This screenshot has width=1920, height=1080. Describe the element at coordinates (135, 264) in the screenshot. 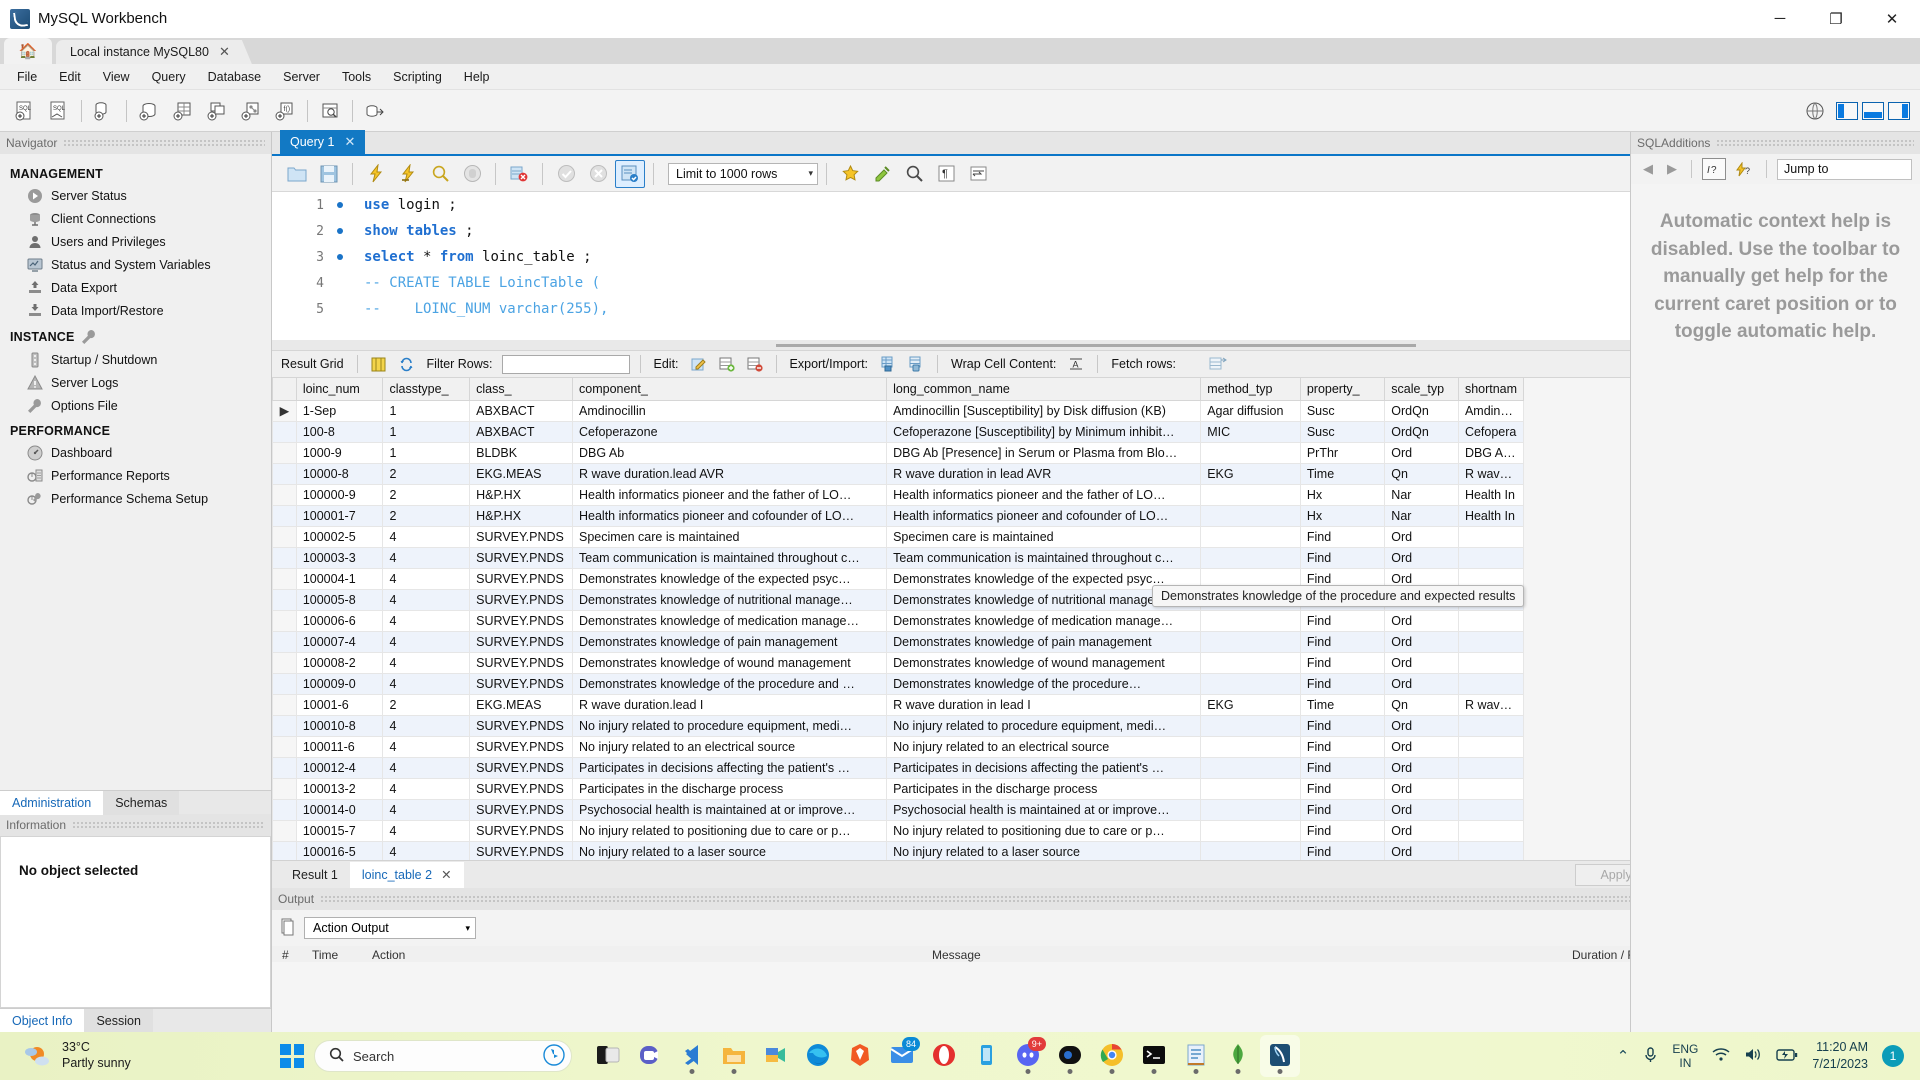

I see `sidebar-item-status-and-system-variables: Status and System Variables` at that location.